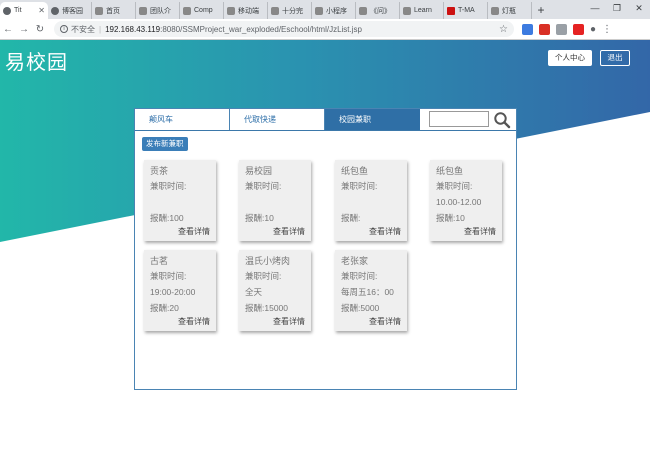 The image size is (650, 457). I want to click on search-input, so click(459, 119).